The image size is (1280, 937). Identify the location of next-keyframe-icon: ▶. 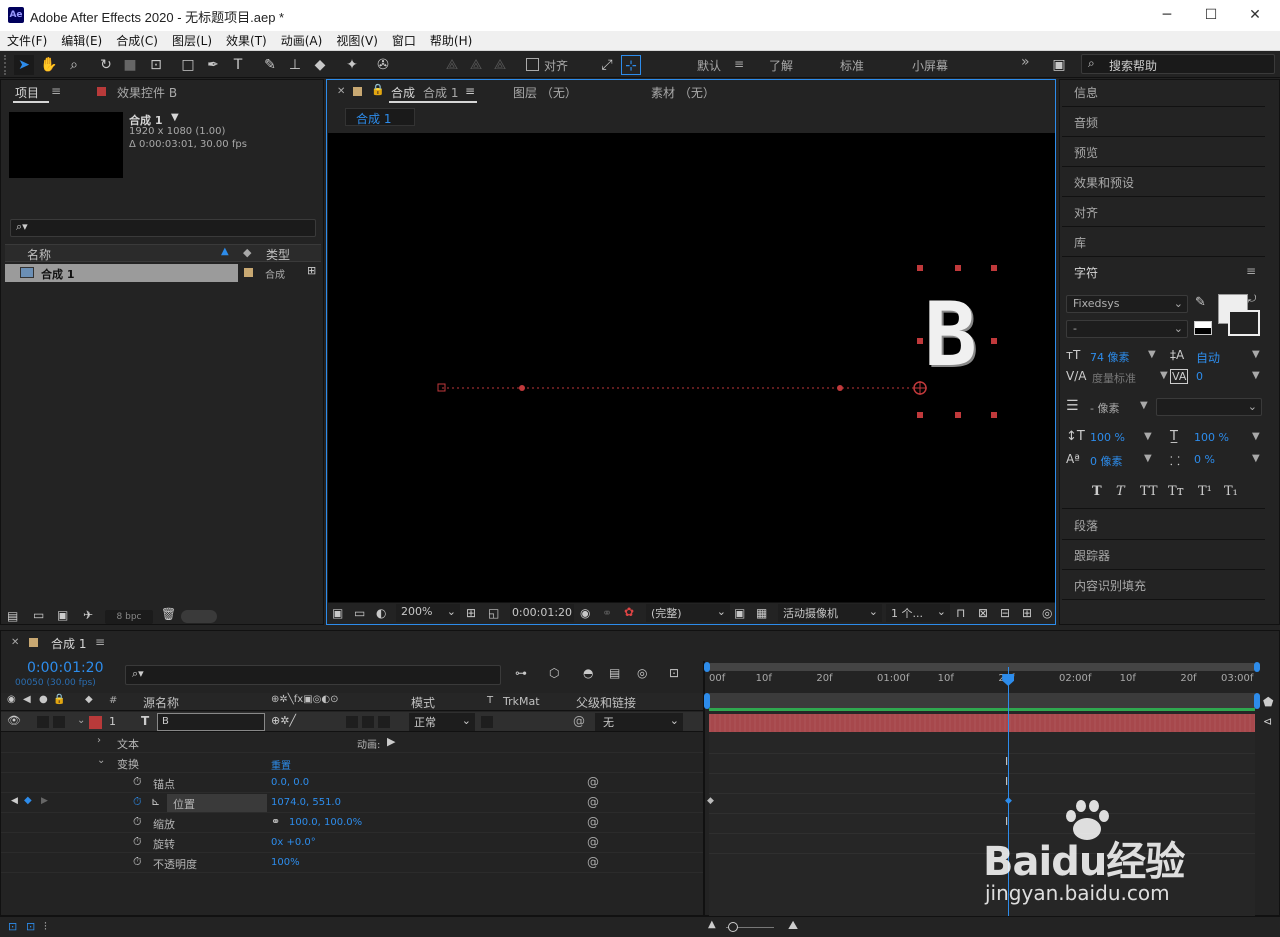
(44, 801).